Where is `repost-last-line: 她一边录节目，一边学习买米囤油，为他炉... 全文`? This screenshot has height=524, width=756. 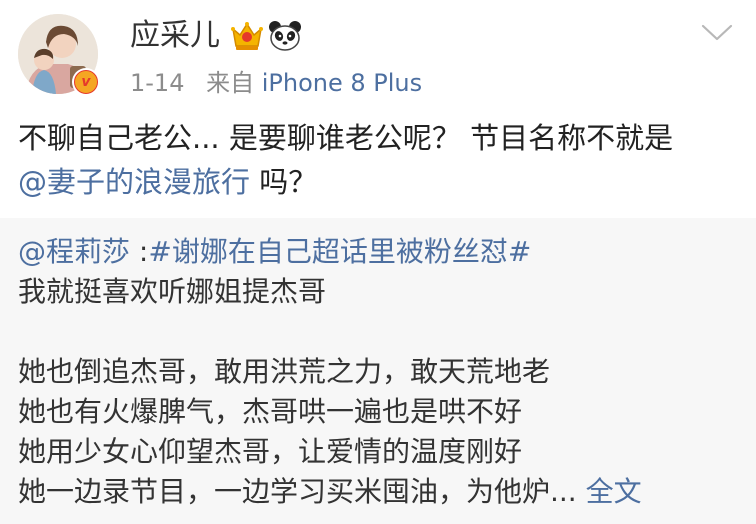
repost-last-line: 她一边录节目，一边学习买米囤油，为他炉... 全文 is located at coordinates (380, 492).